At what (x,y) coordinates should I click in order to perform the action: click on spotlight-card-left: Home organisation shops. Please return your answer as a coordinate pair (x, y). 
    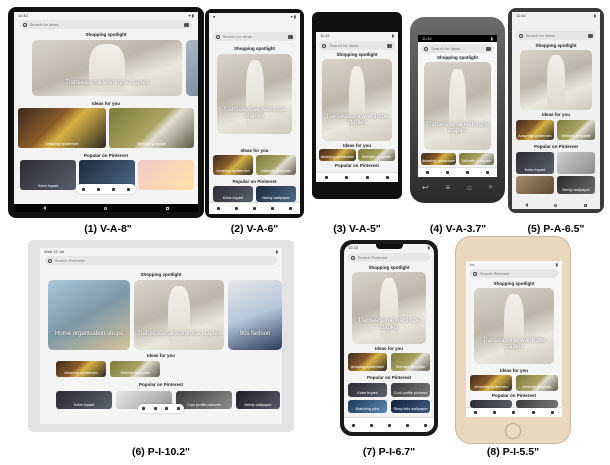
    Looking at the image, I should click on (89, 315).